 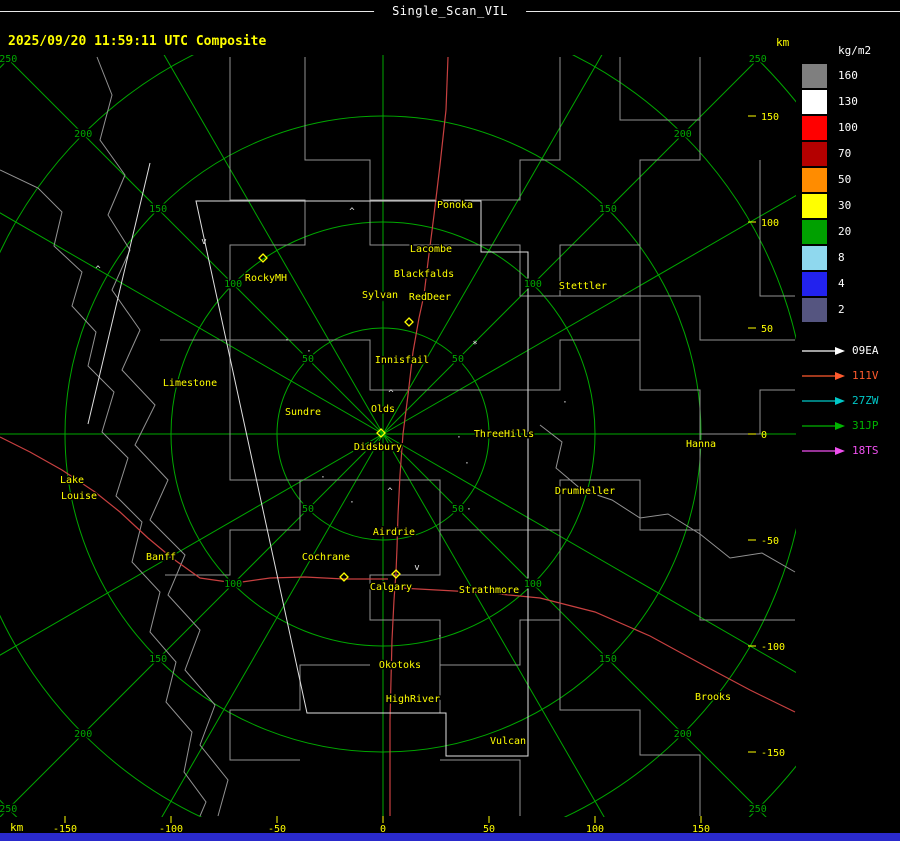 I want to click on radar-site-id: 09EA, so click(x=865, y=350).